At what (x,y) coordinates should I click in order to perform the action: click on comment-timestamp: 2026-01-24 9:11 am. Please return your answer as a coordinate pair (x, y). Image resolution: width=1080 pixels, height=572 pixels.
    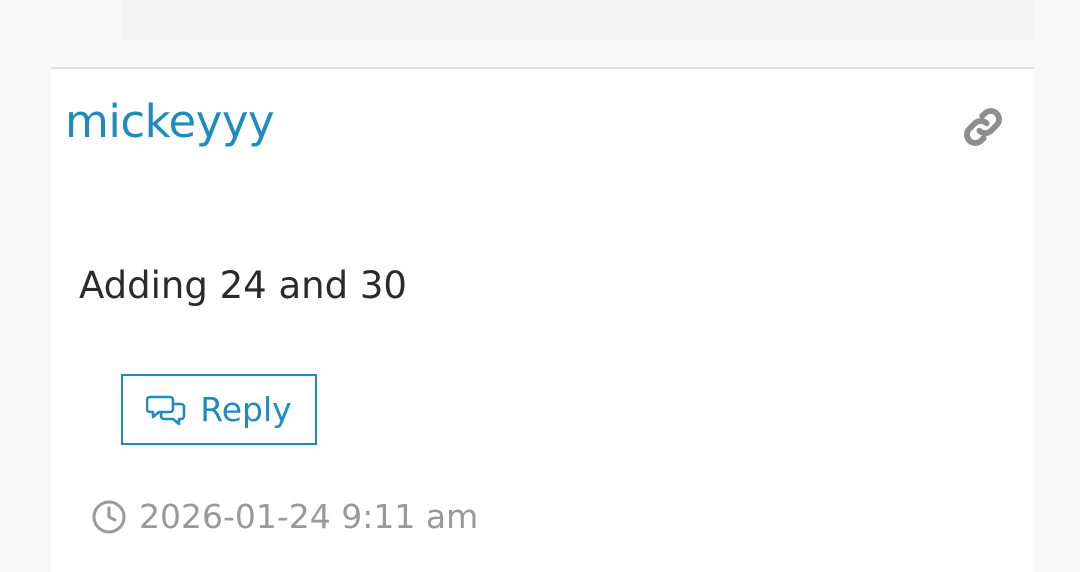
    Looking at the image, I should click on (309, 516).